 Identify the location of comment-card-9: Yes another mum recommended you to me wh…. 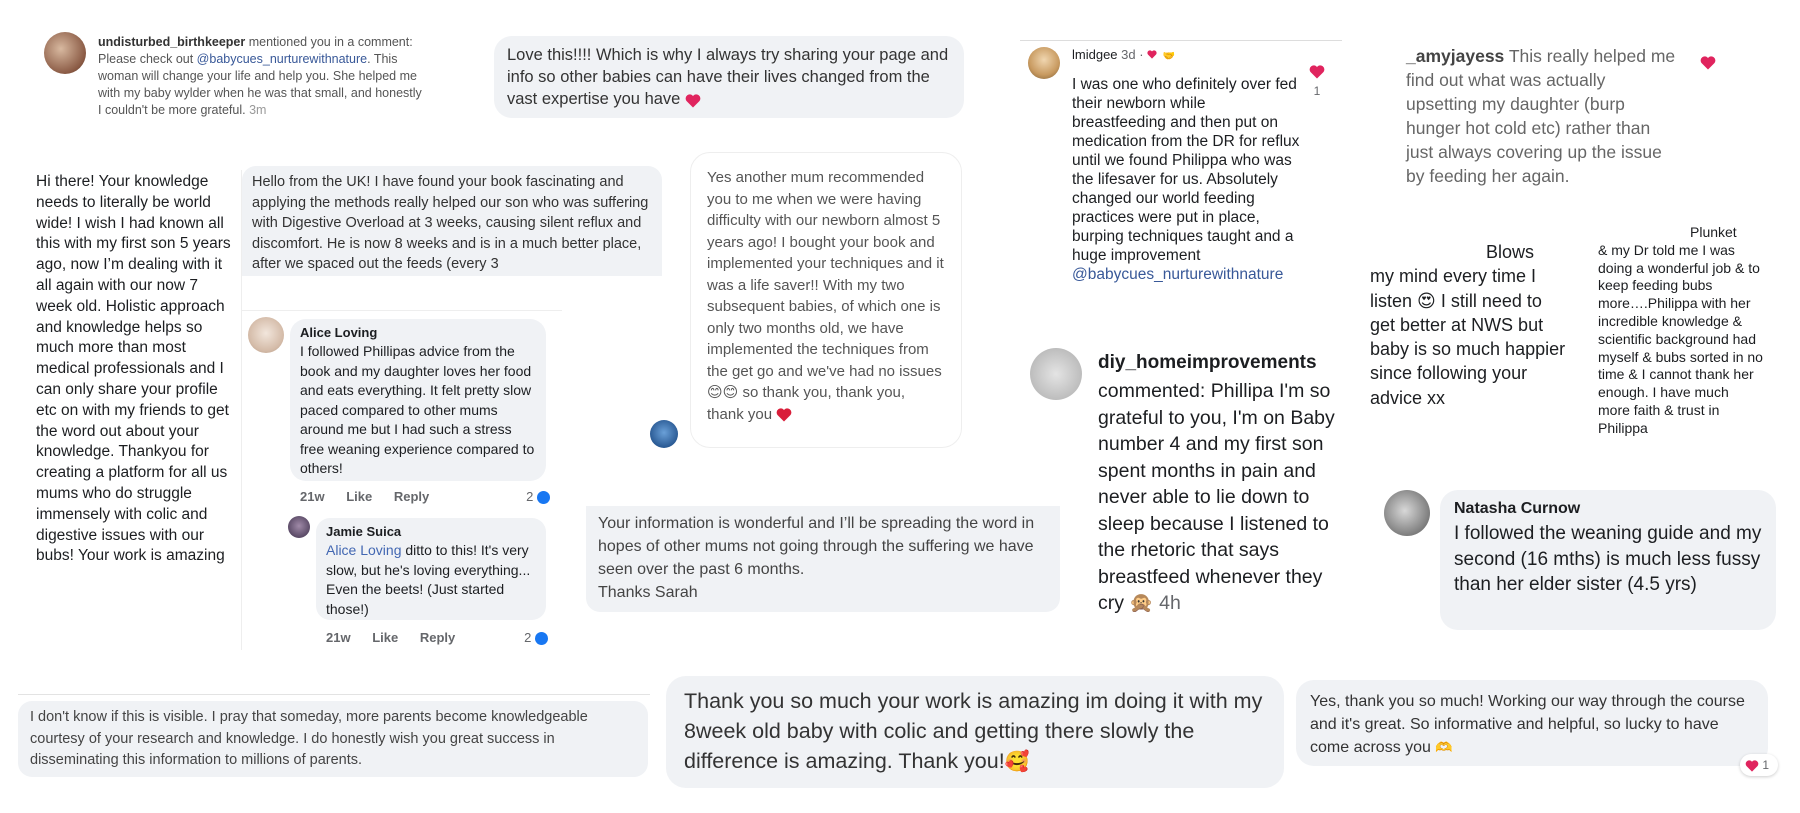
(810, 300).